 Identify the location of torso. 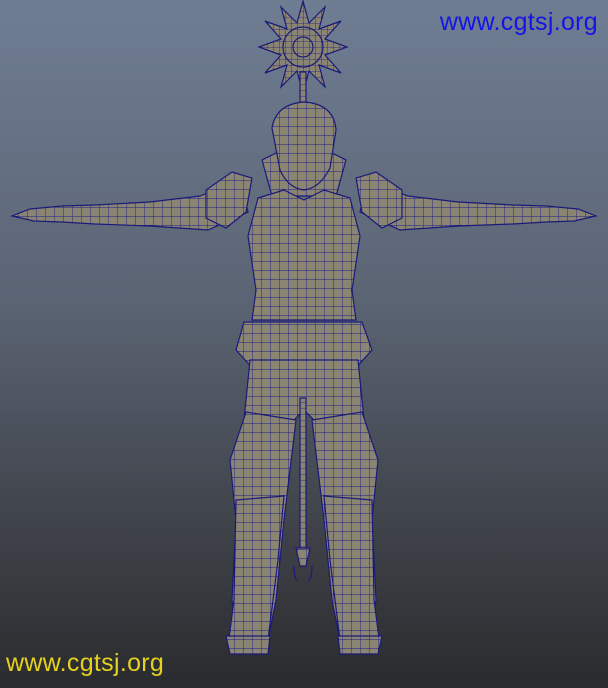
(304, 255).